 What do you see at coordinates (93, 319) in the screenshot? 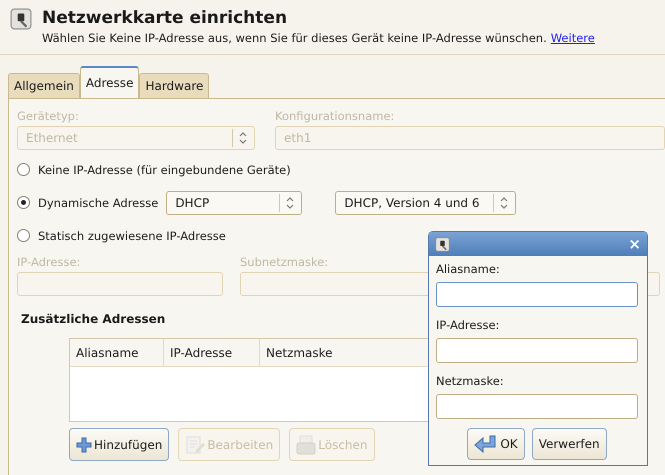
I see `section-heading: Zusätzliche Adressen` at bounding box center [93, 319].